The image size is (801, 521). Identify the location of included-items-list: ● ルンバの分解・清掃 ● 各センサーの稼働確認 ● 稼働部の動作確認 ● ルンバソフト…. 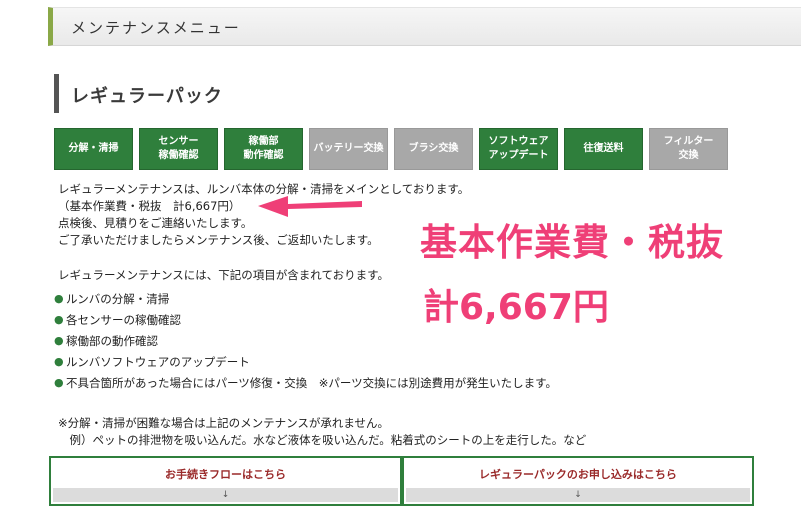
(305, 340).